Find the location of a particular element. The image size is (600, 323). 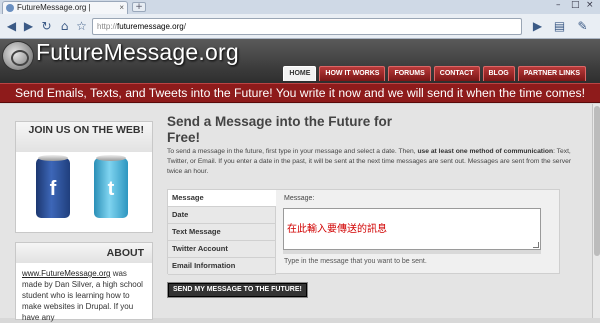

textarea-grippie is located at coordinates (412, 252).